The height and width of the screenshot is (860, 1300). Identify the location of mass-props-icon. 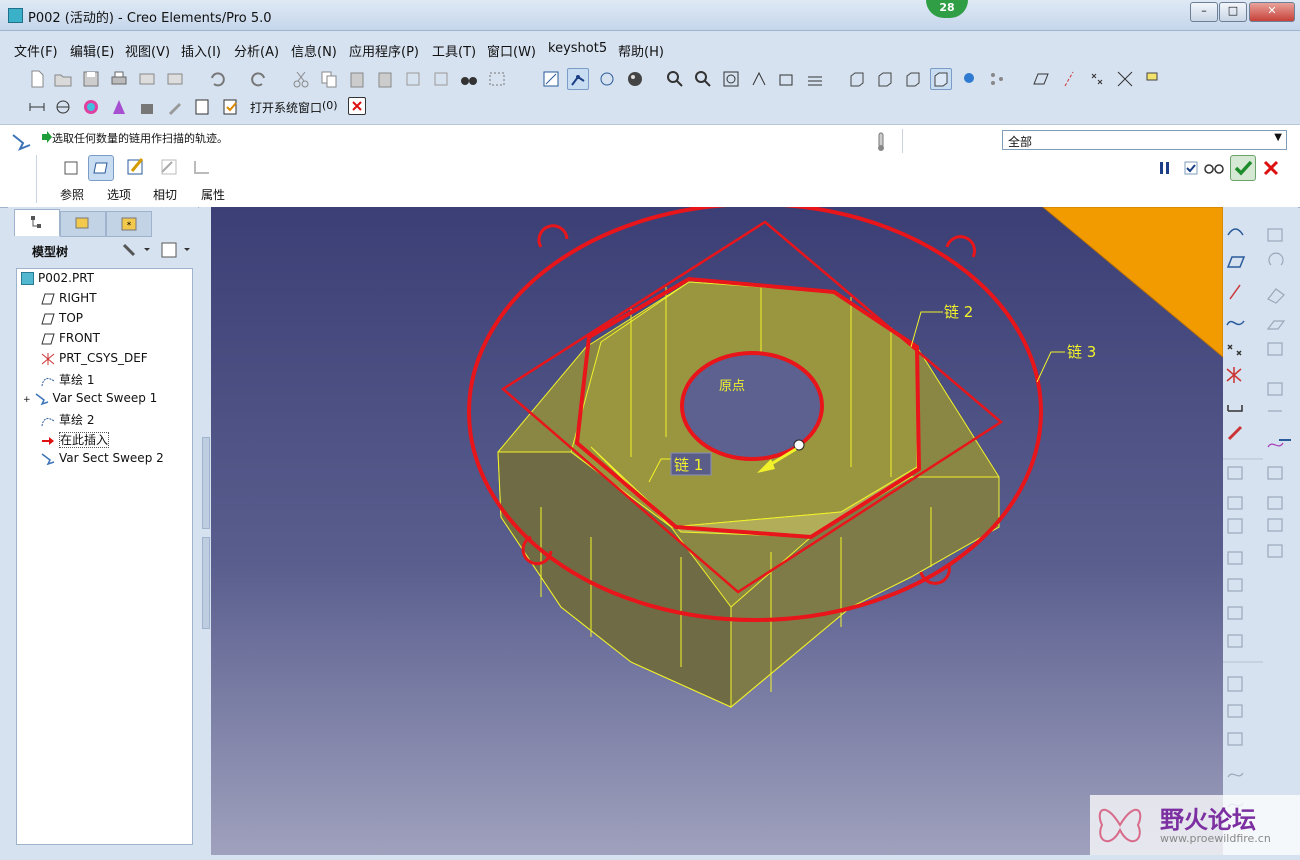
(119, 107).